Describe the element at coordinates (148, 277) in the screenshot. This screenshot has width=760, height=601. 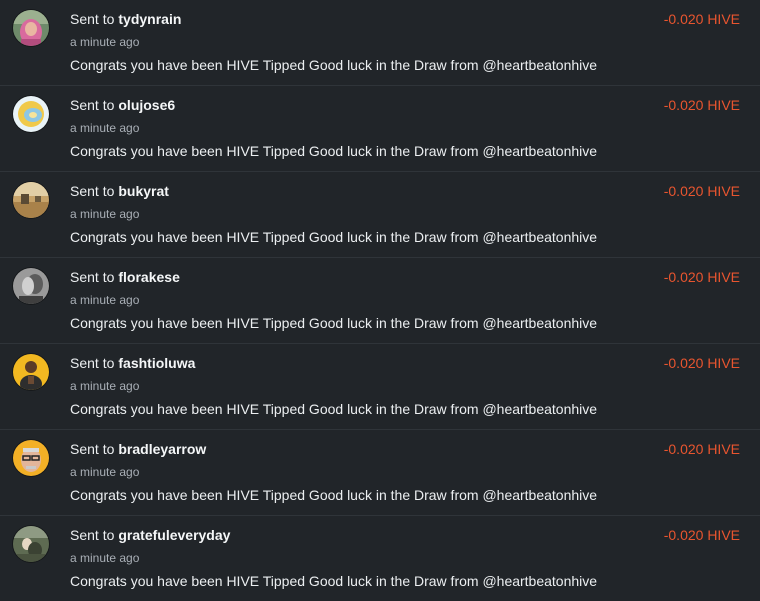
I see `recipient-link: florakese` at that location.